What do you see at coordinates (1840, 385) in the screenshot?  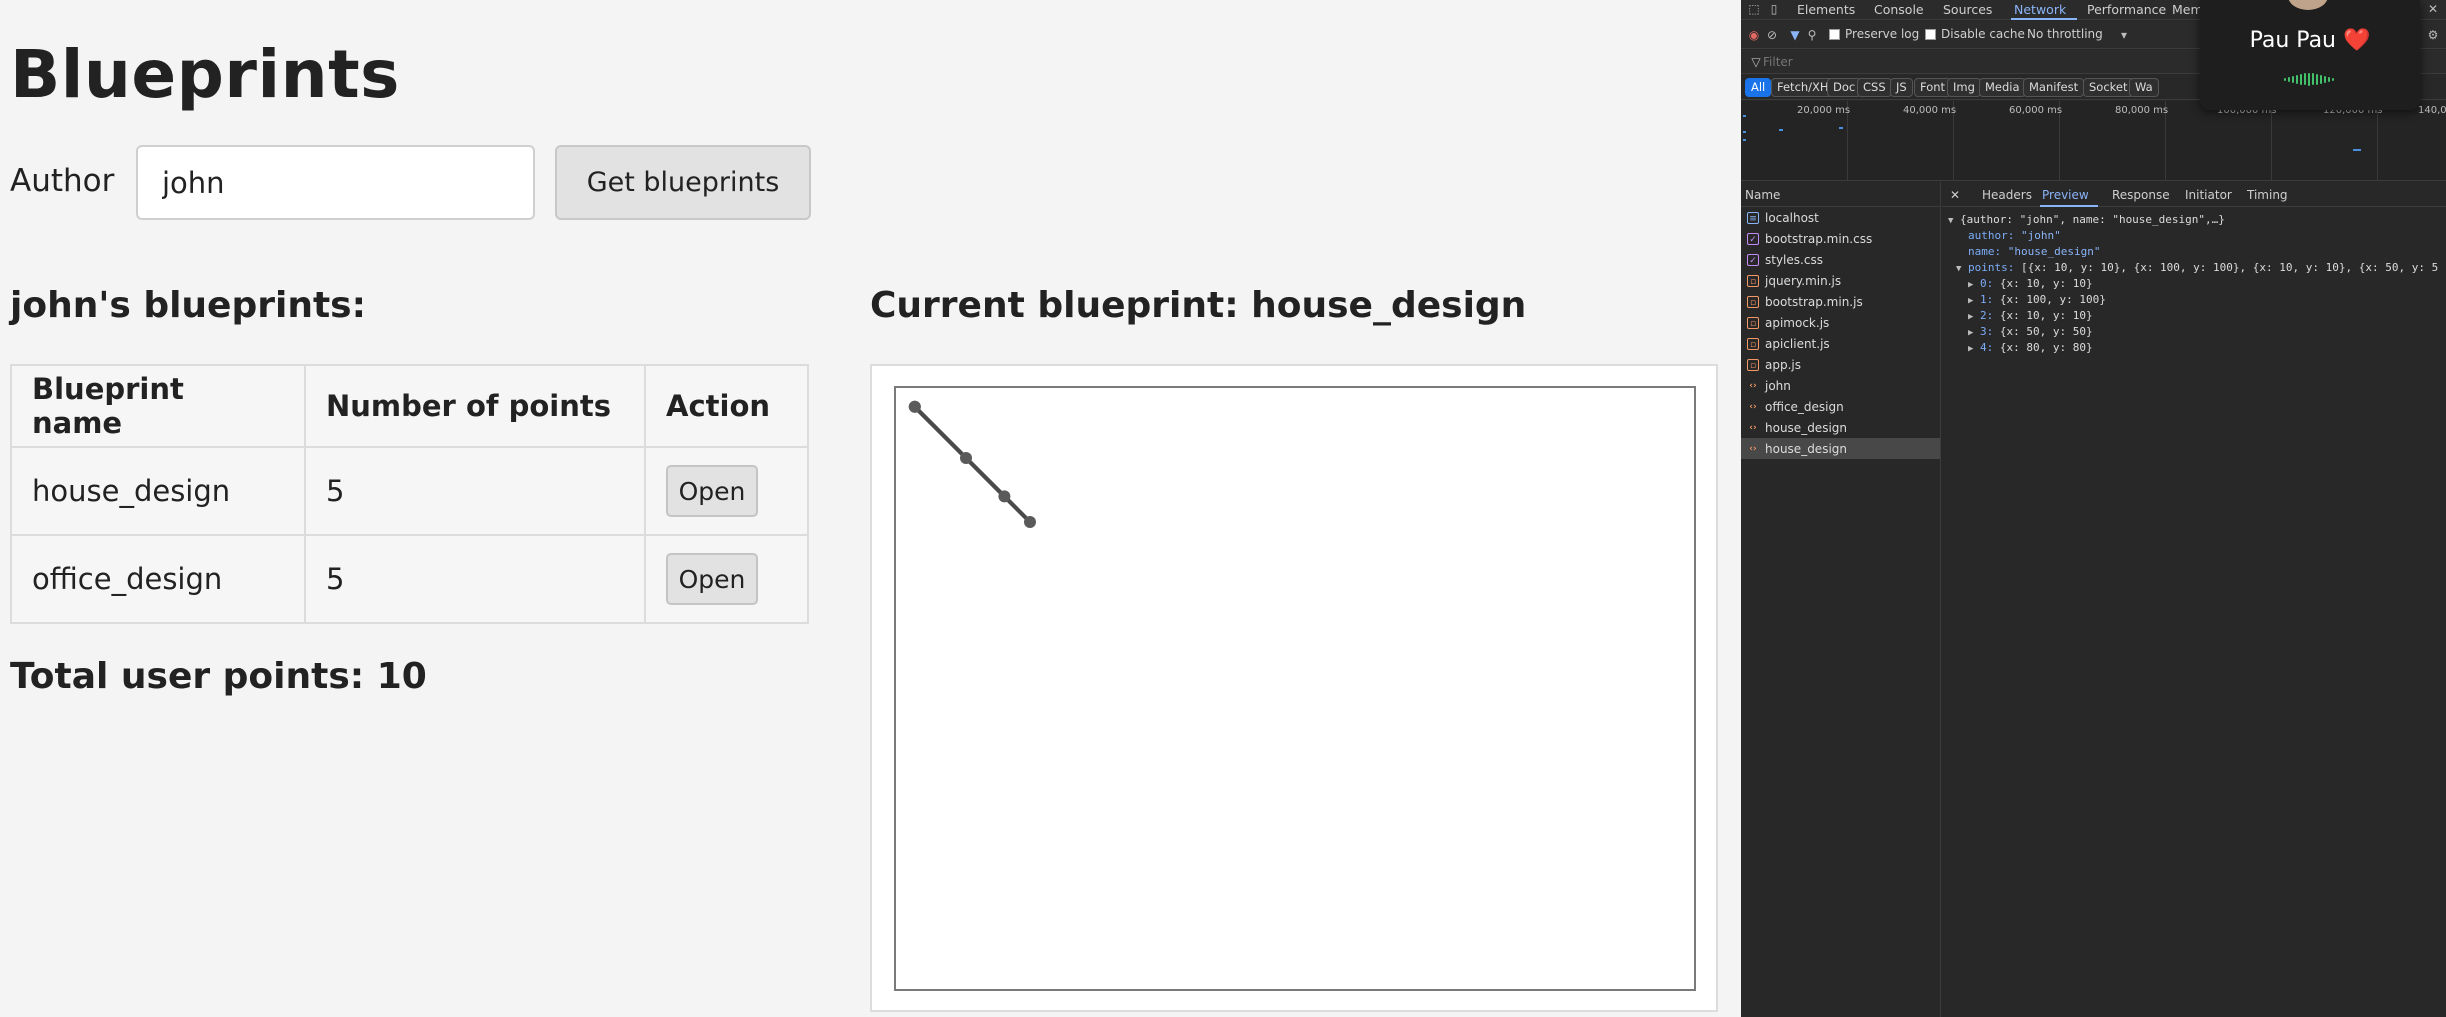 I see `request-row: ‹› john` at bounding box center [1840, 385].